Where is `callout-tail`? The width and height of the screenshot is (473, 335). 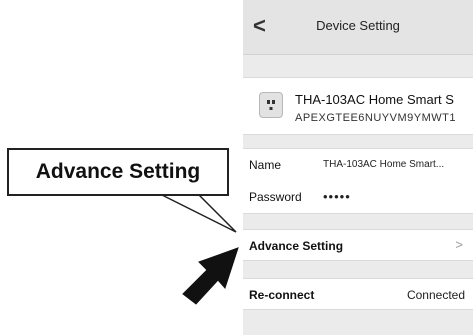 callout-tail is located at coordinates (198, 213).